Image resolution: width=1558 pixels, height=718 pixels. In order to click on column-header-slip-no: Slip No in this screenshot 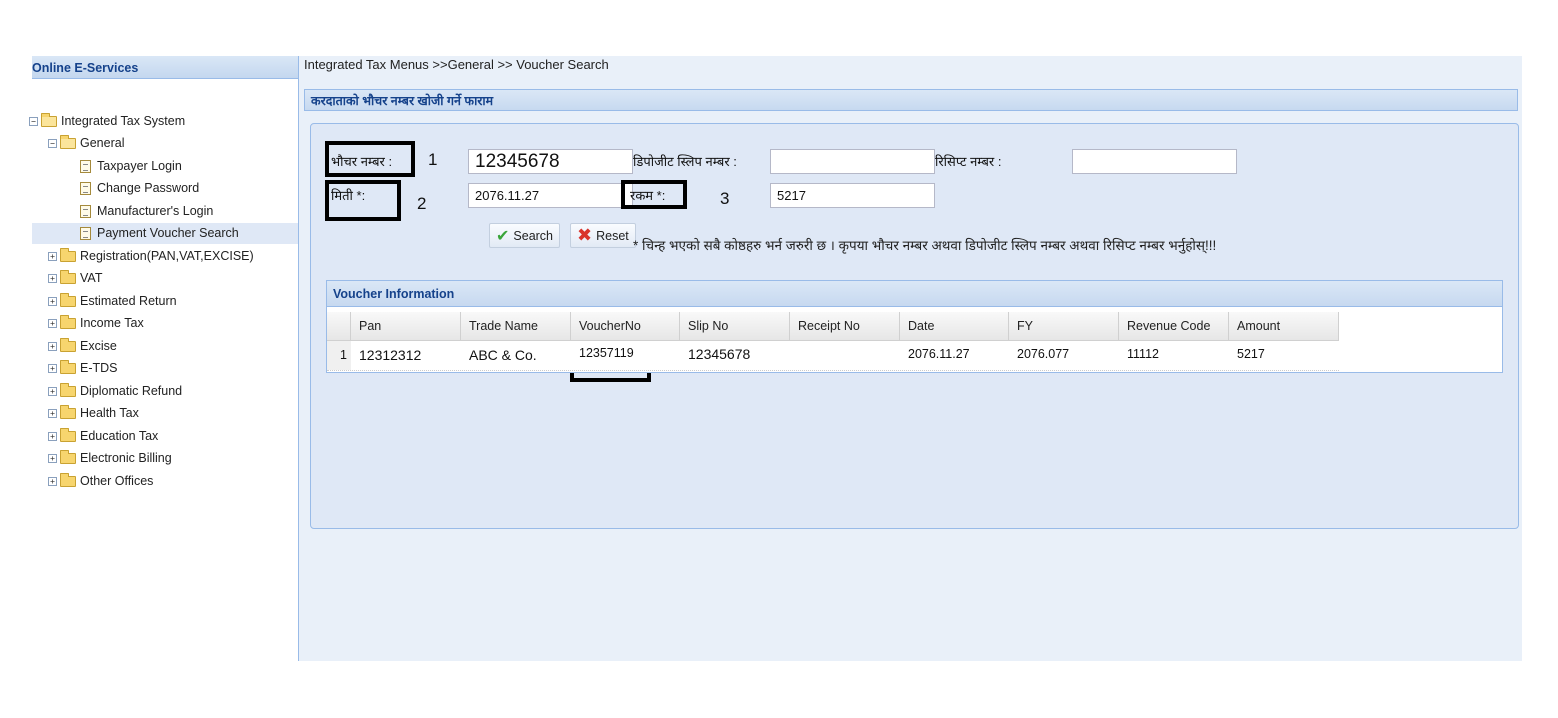, I will do `click(735, 326)`.